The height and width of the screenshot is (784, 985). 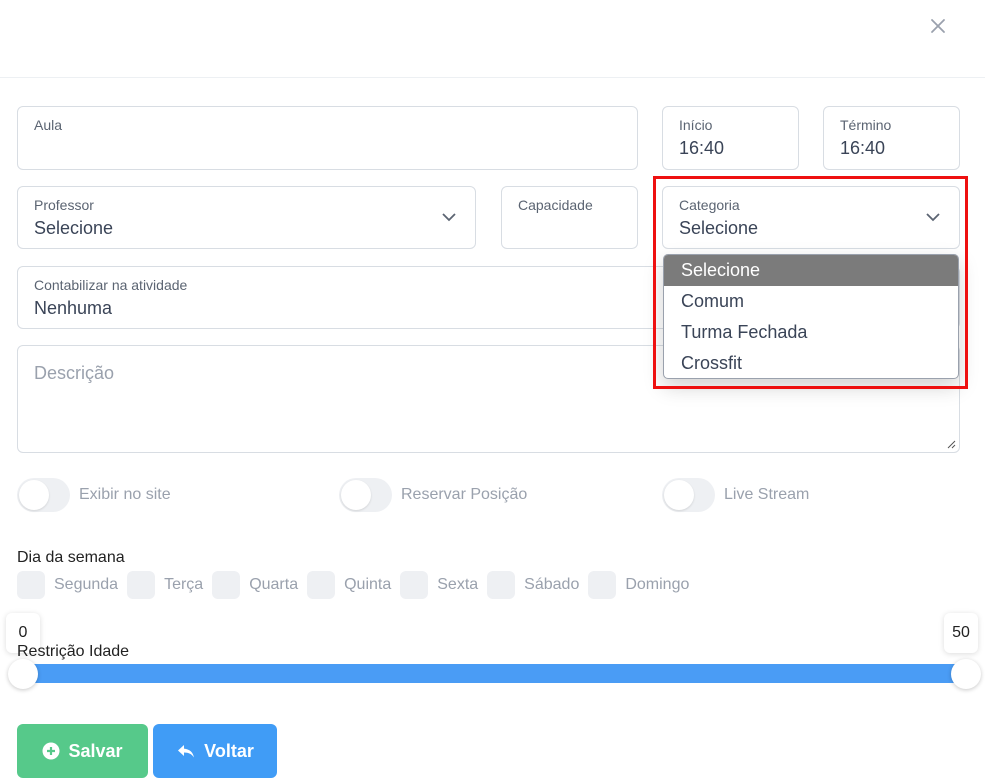 I want to click on professor-select: Professor Selecione, so click(x=246, y=217).